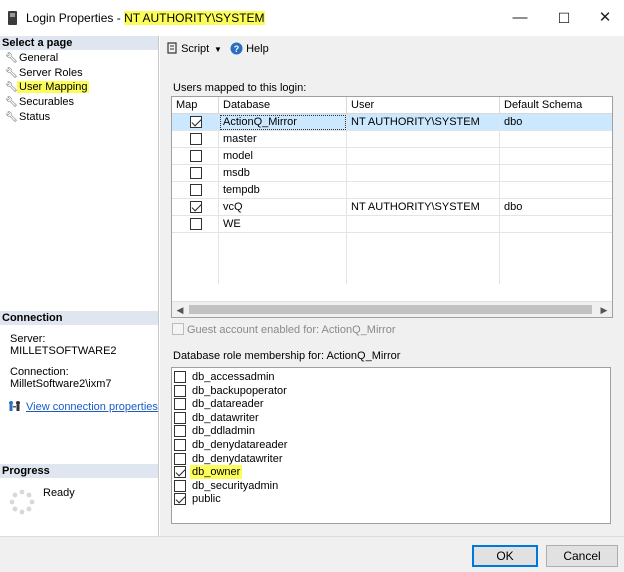 This screenshot has width=624, height=572. What do you see at coordinates (240, 88) in the screenshot?
I see `users-mapped-label: Users mapped to this login:` at bounding box center [240, 88].